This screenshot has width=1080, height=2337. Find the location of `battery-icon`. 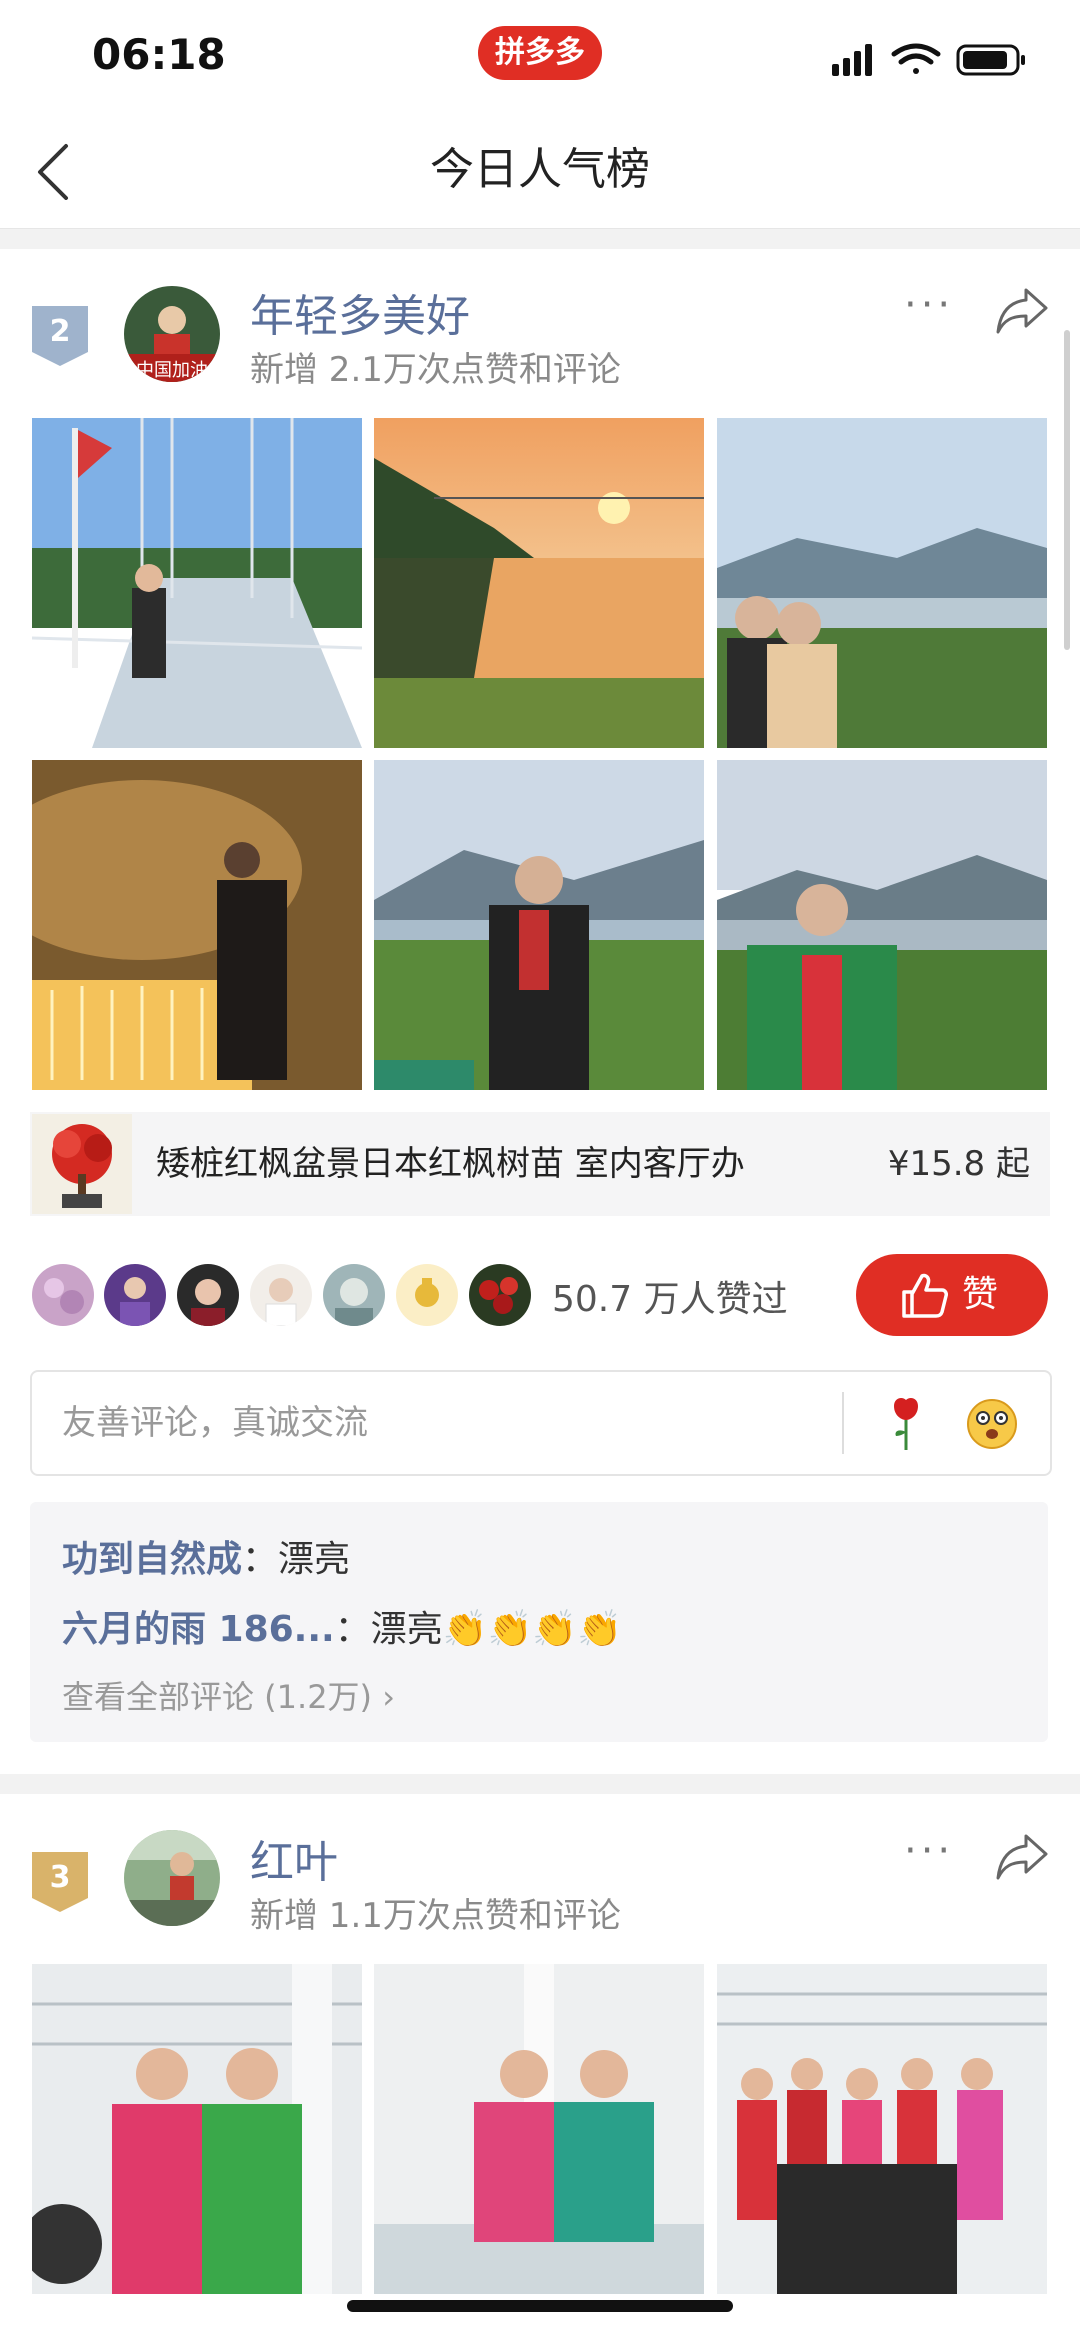

battery-icon is located at coordinates (990, 60).